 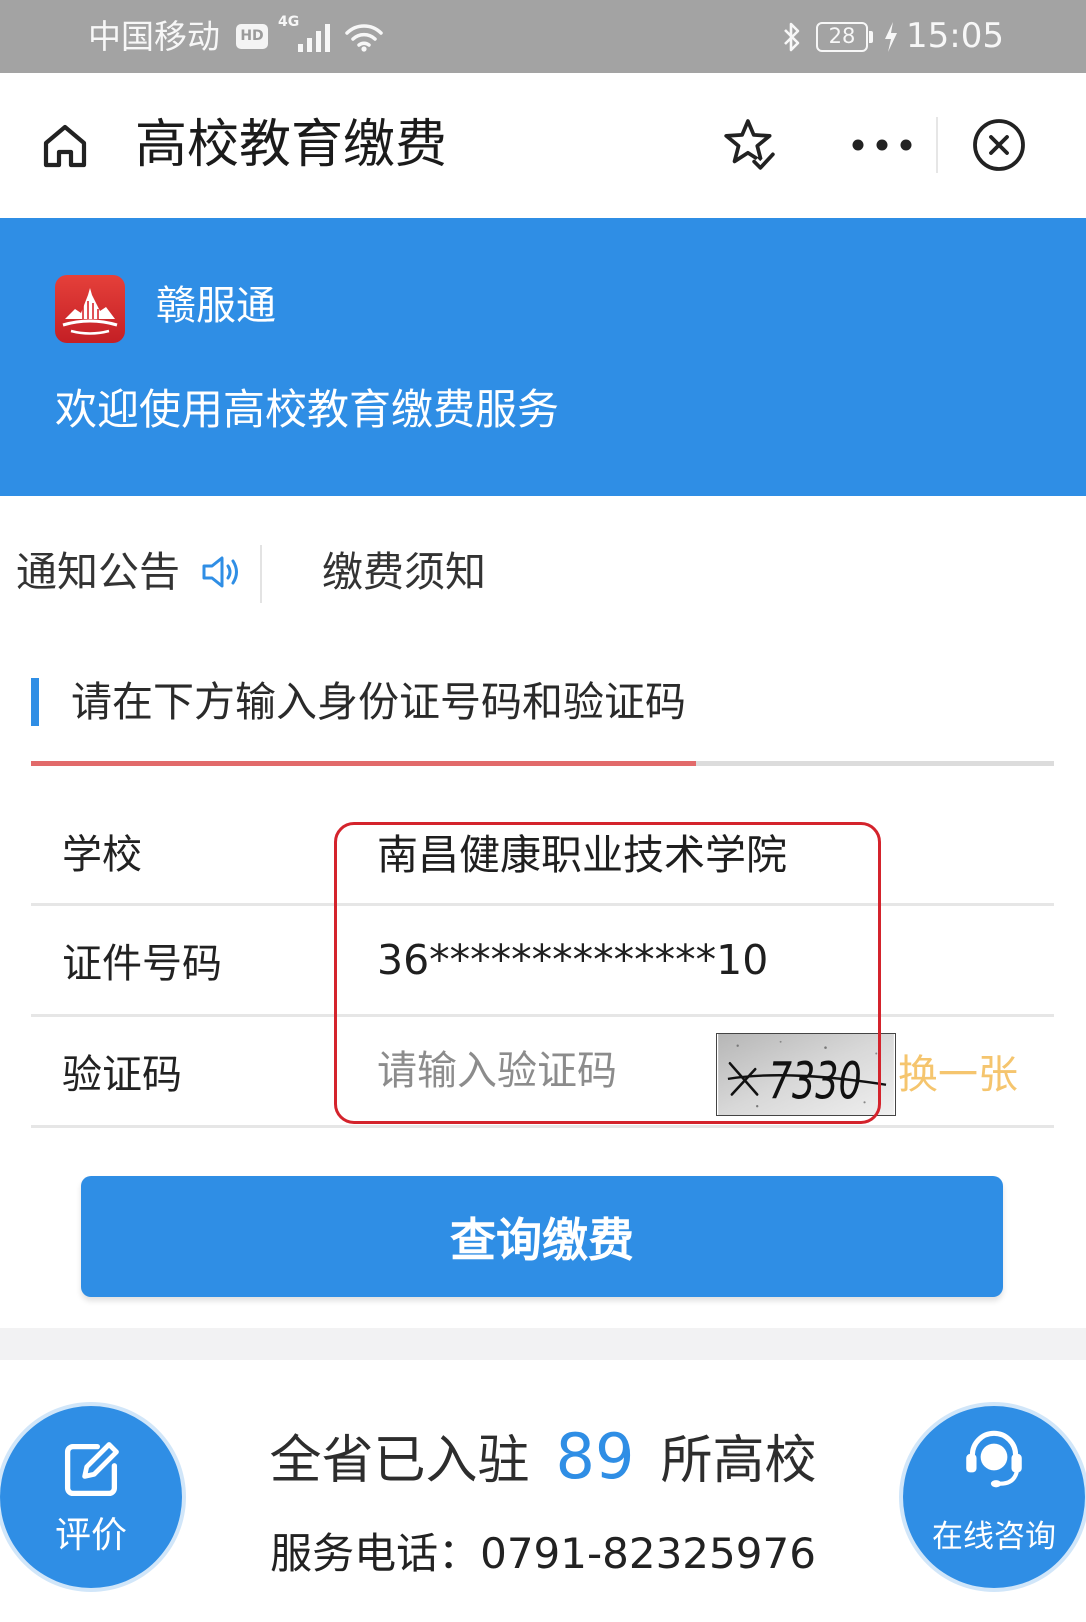 What do you see at coordinates (543, 1344) in the screenshot?
I see `section-divider` at bounding box center [543, 1344].